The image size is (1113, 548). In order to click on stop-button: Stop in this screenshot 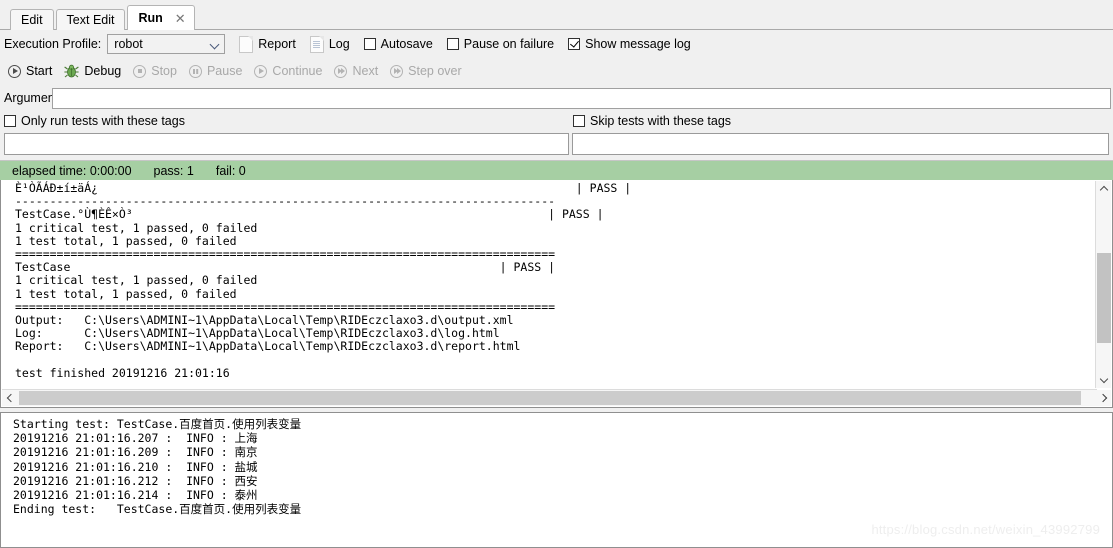, I will do `click(155, 71)`.